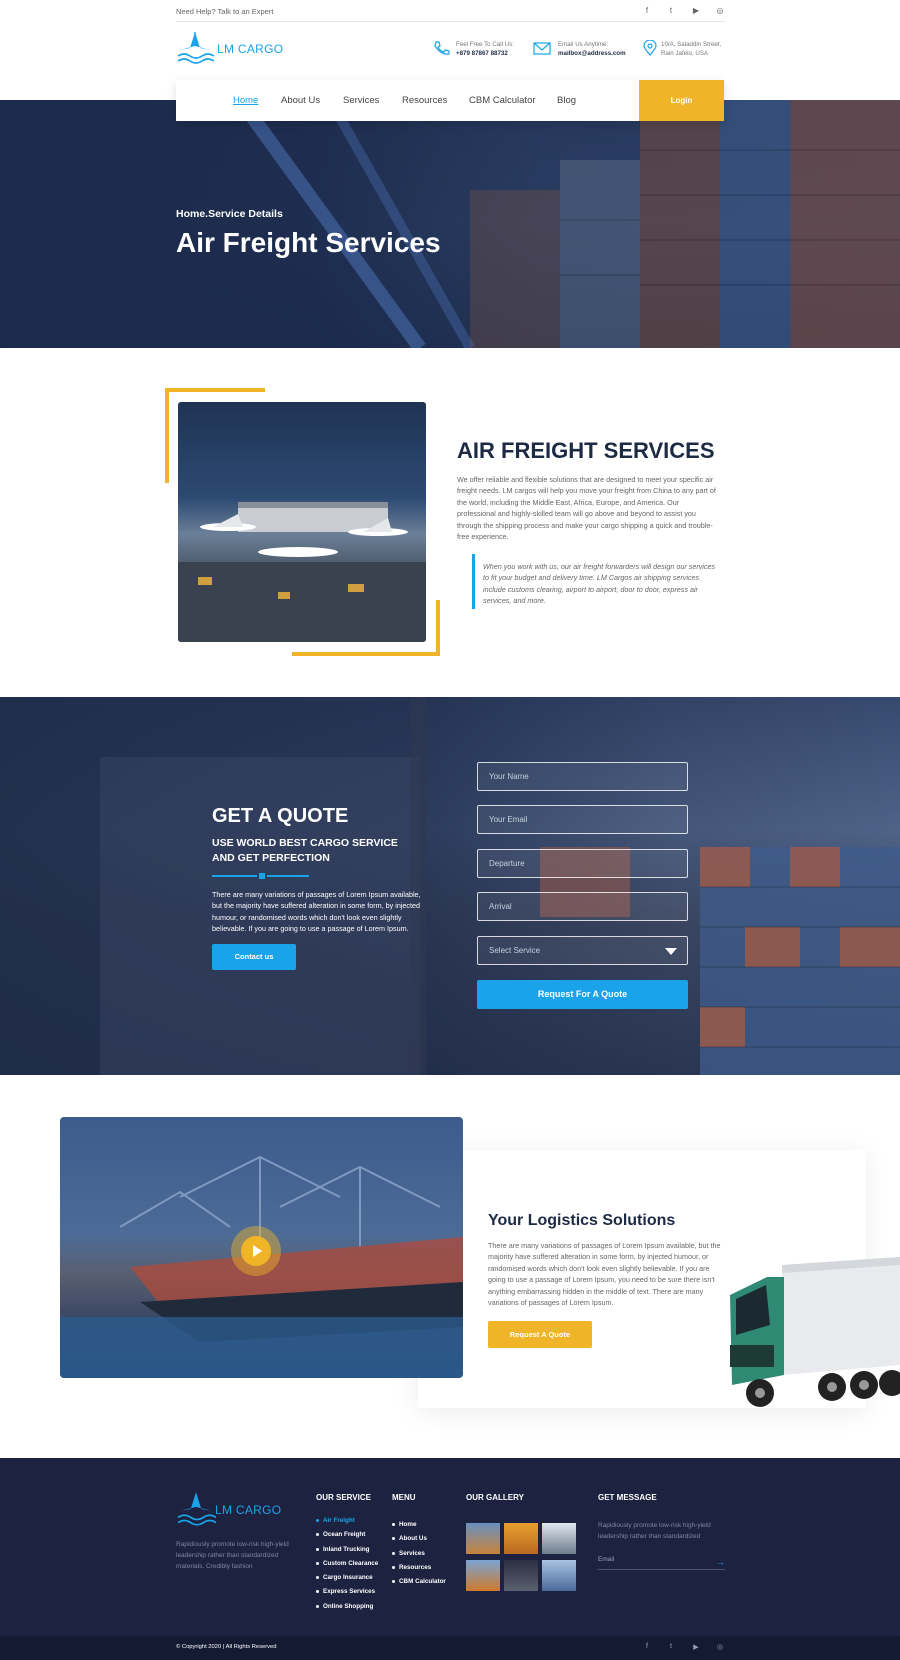 This screenshot has width=900, height=1660. Describe the element at coordinates (582, 994) in the screenshot. I see `request-quote-button: Request For A Quote` at that location.